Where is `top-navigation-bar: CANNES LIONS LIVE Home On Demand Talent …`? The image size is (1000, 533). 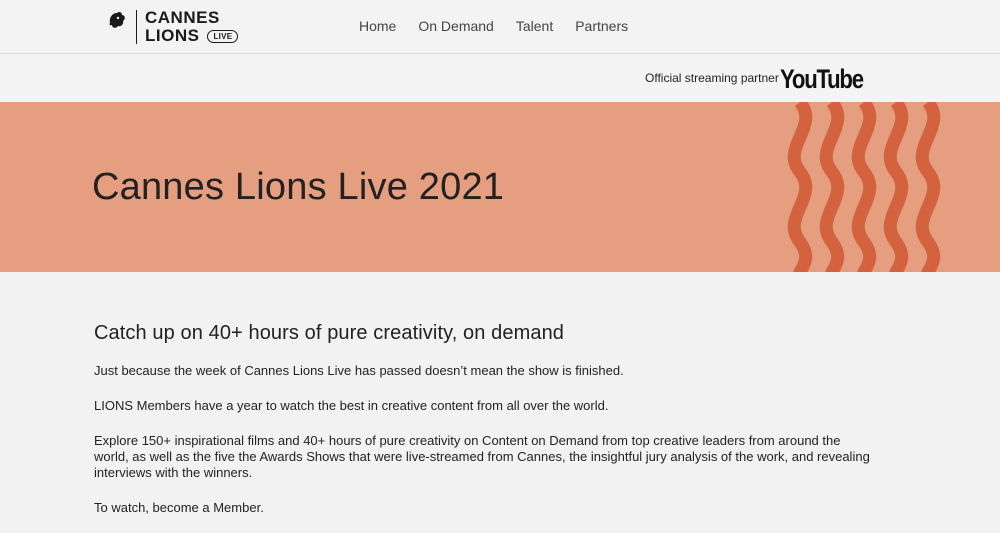 top-navigation-bar: CANNES LIONS LIVE Home On Demand Talent … is located at coordinates (500, 27).